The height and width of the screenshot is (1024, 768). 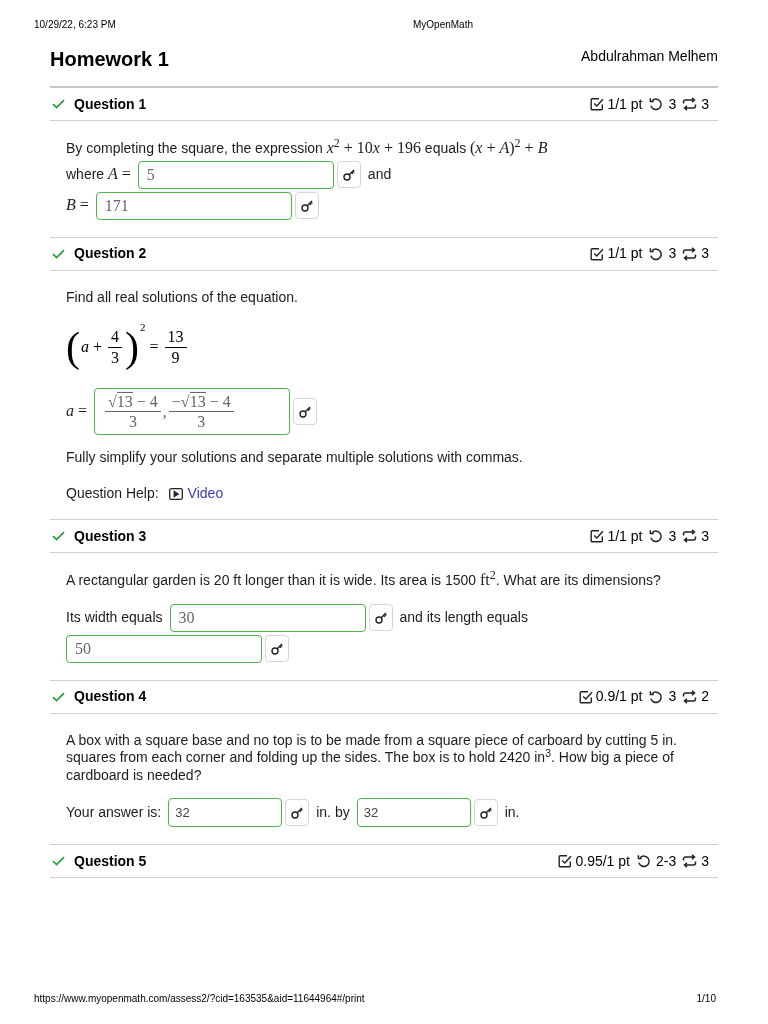 What do you see at coordinates (110, 104) in the screenshot?
I see `question-title: Question 1` at bounding box center [110, 104].